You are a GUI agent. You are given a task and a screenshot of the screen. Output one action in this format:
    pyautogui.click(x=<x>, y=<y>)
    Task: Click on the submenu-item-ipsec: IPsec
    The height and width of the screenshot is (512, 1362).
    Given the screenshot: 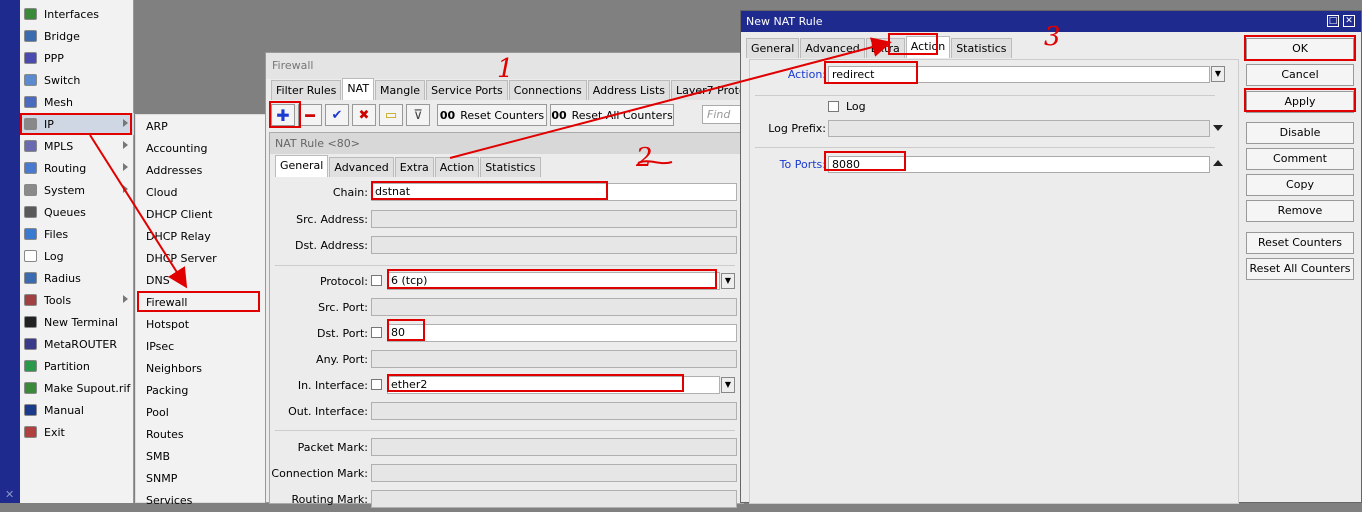 What is the action you would take?
    pyautogui.click(x=202, y=347)
    